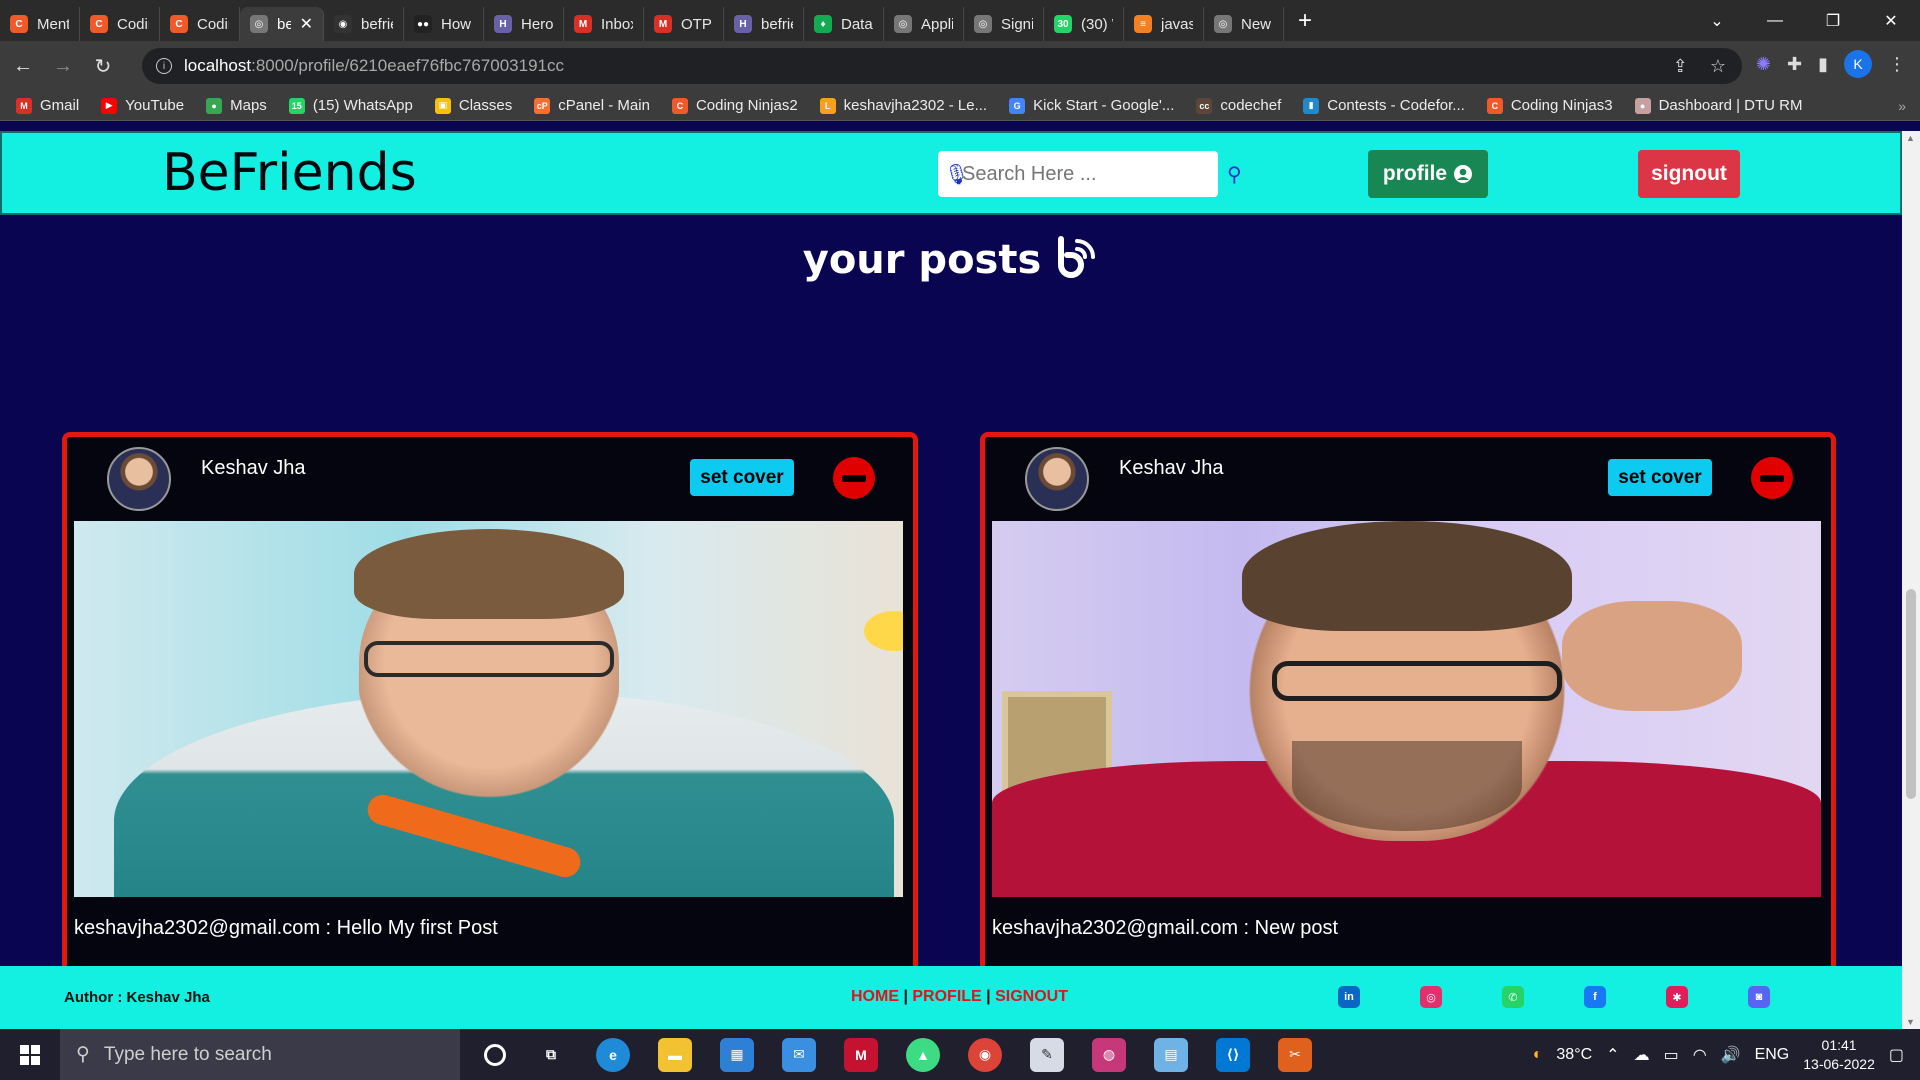  What do you see at coordinates (306, 24) in the screenshot?
I see `close-tab-icon: ✕` at bounding box center [306, 24].